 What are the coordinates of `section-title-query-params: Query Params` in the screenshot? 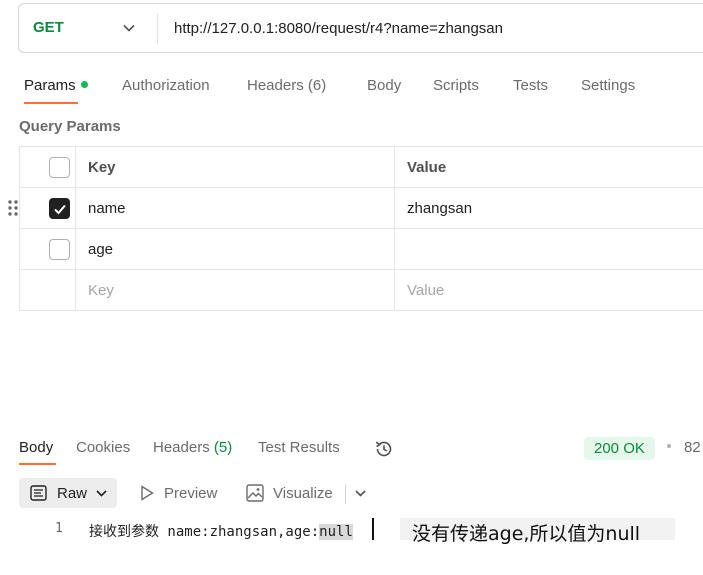 It's located at (70, 126).